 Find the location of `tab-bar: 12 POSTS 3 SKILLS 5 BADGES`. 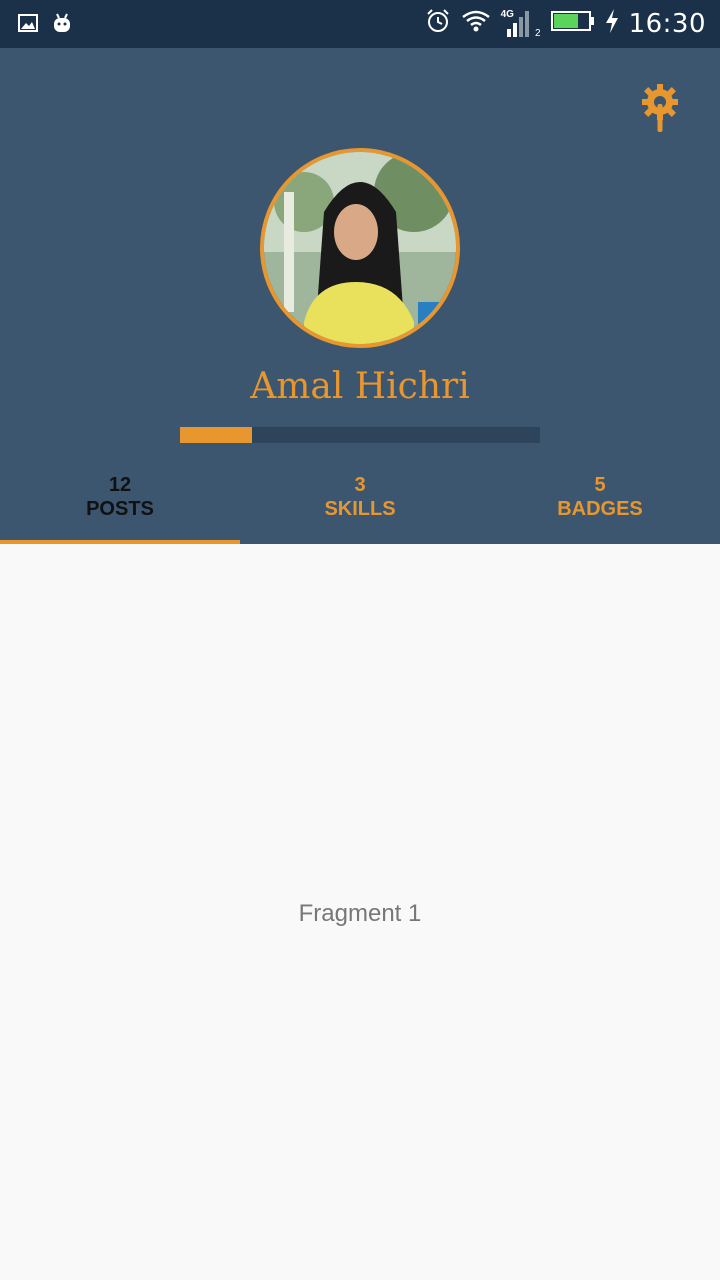

tab-bar: 12 POSTS 3 SKILLS 5 BADGES is located at coordinates (360, 507).